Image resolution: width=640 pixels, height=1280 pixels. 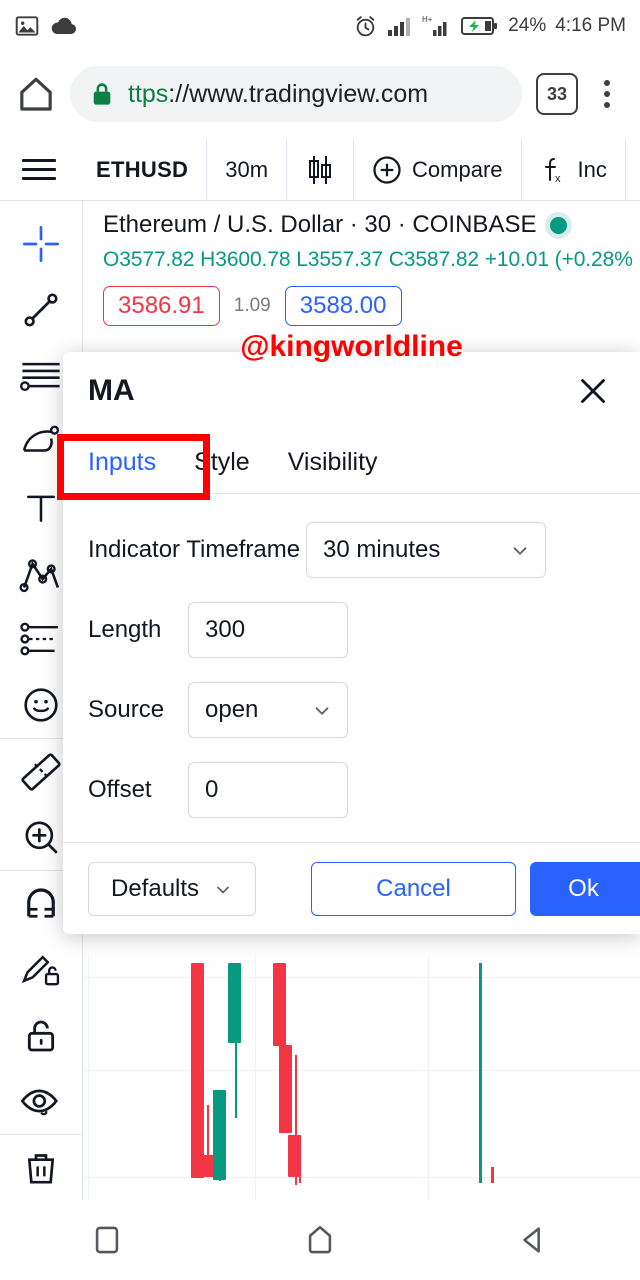 I want to click on url-host: ://www.tradingview.com, so click(x=298, y=93).